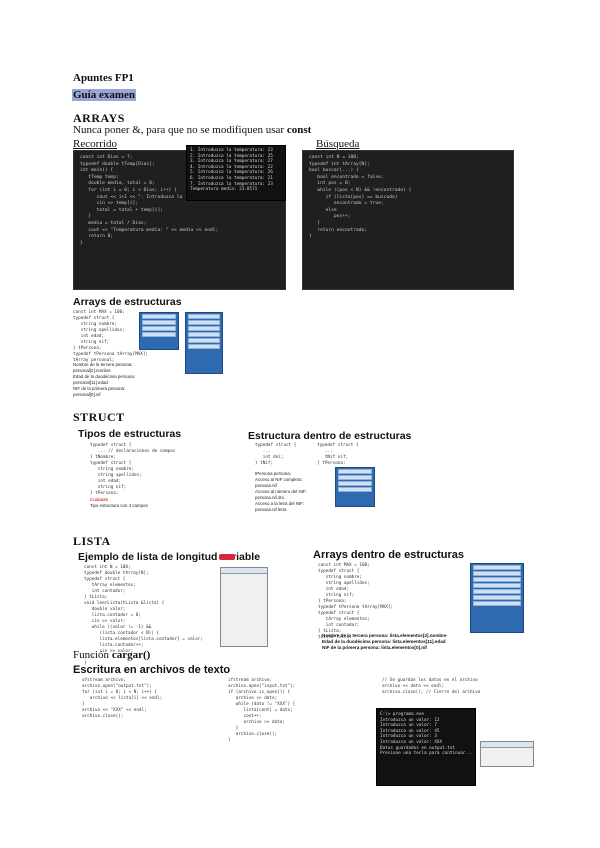 This screenshot has width=600, height=848. What do you see at coordinates (334, 171) in the screenshot?
I see `code-line: bool buscar(...) {` at bounding box center [334, 171].